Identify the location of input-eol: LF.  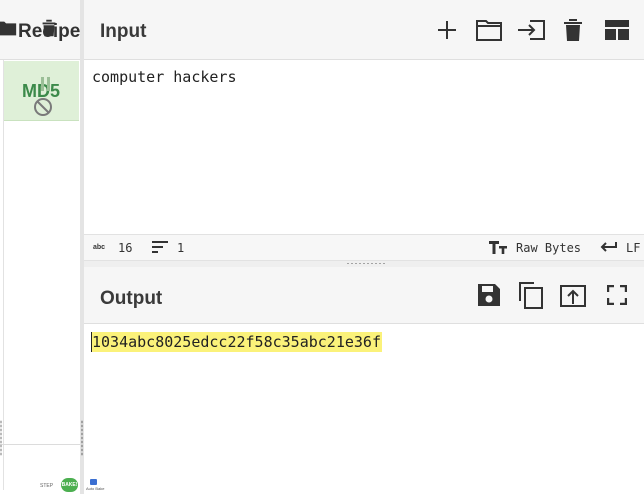
(633, 248).